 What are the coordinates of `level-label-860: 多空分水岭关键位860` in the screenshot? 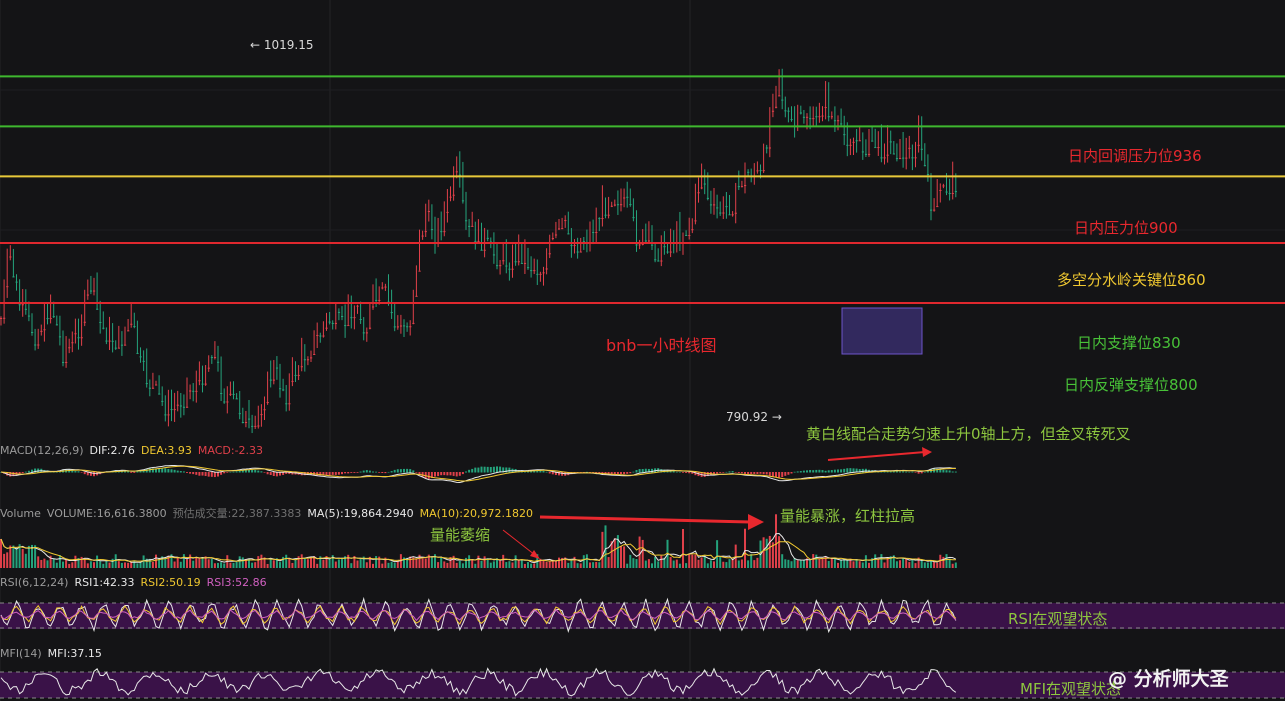 It's located at (1131, 280).